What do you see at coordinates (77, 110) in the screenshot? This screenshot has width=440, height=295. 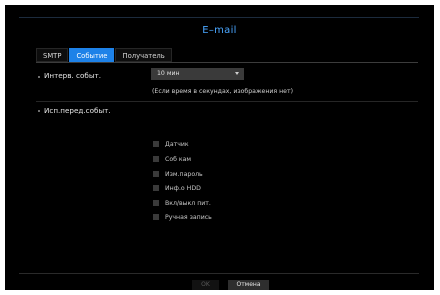 I see `events-label: Исп.перед.событ.` at bounding box center [77, 110].